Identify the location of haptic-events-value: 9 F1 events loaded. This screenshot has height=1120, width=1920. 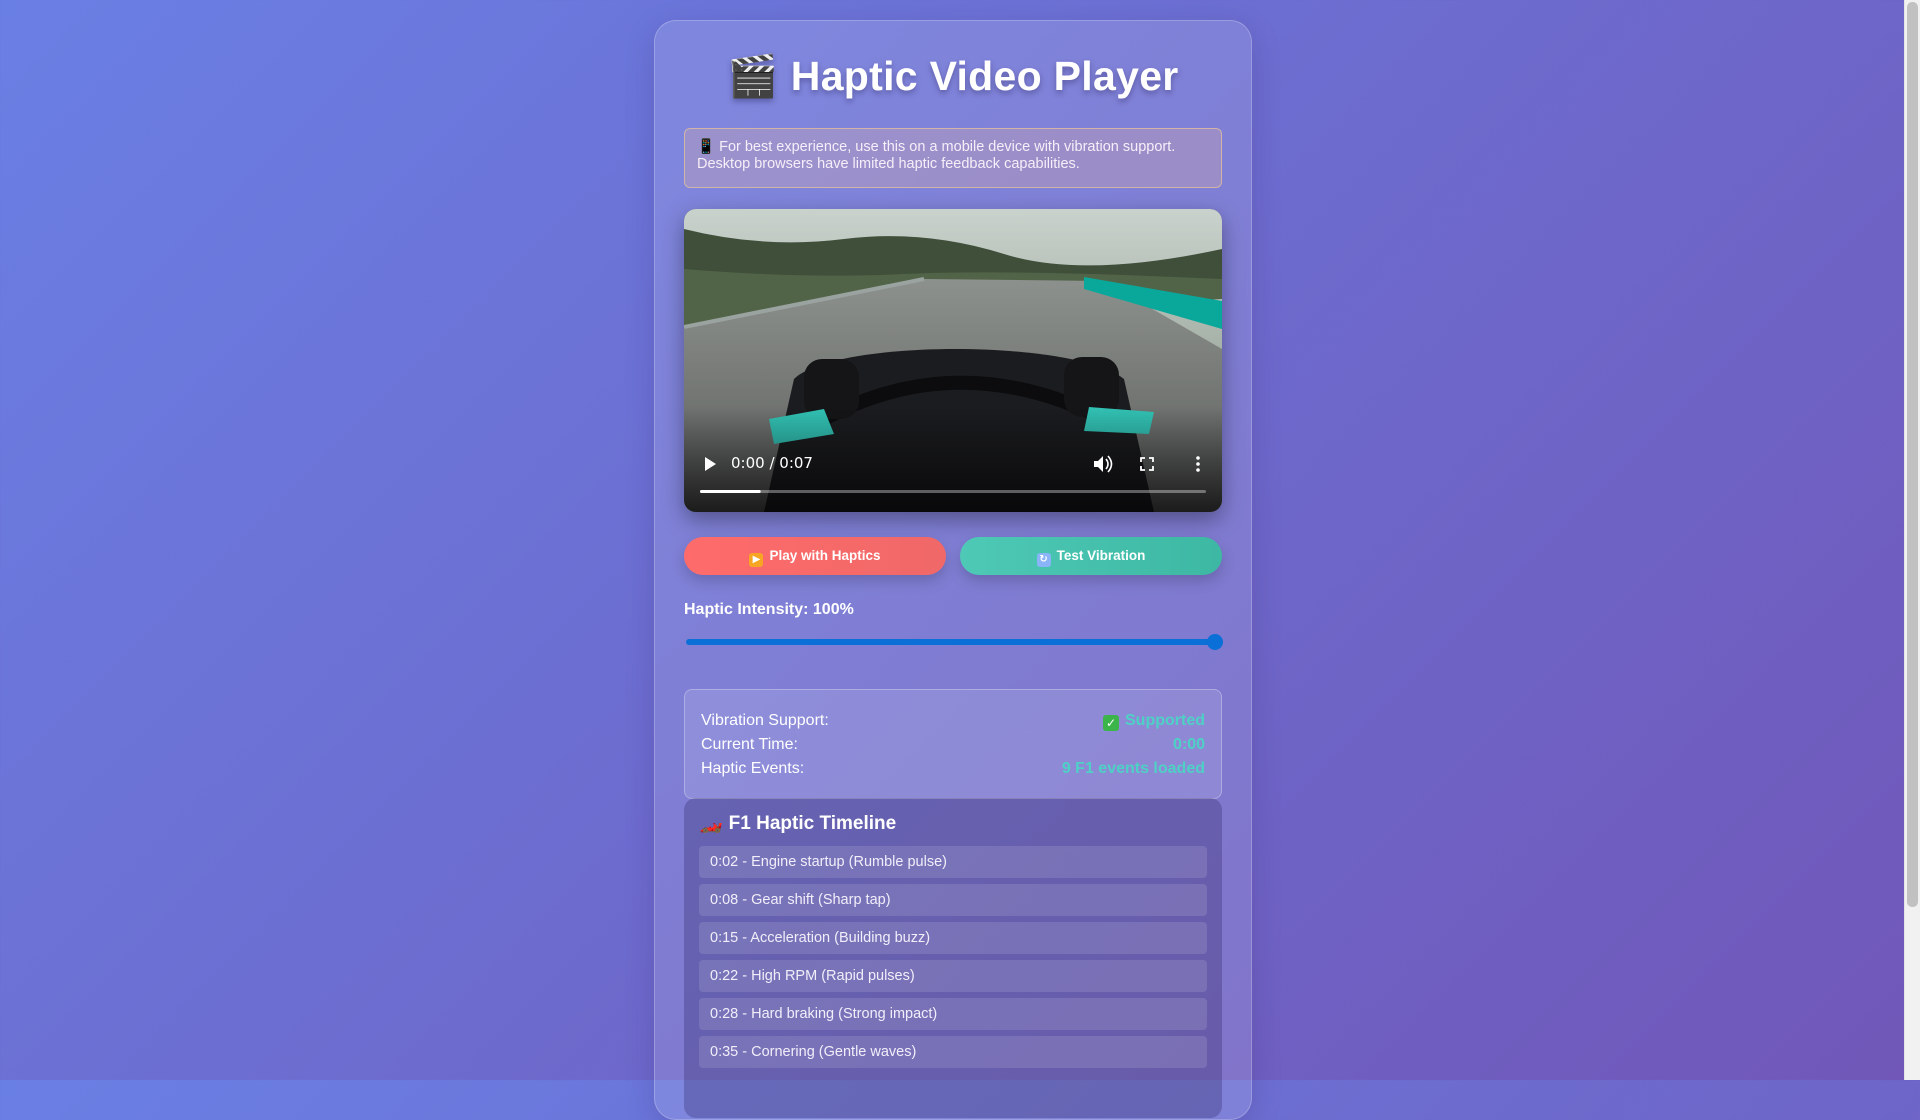
(1133, 768).